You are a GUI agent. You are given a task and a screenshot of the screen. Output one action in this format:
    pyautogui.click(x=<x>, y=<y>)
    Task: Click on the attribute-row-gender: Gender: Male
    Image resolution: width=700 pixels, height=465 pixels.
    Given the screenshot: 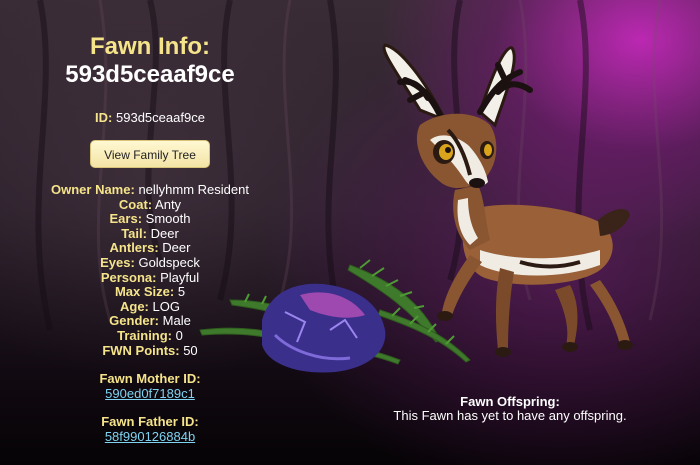 What is the action you would take?
    pyautogui.click(x=150, y=321)
    